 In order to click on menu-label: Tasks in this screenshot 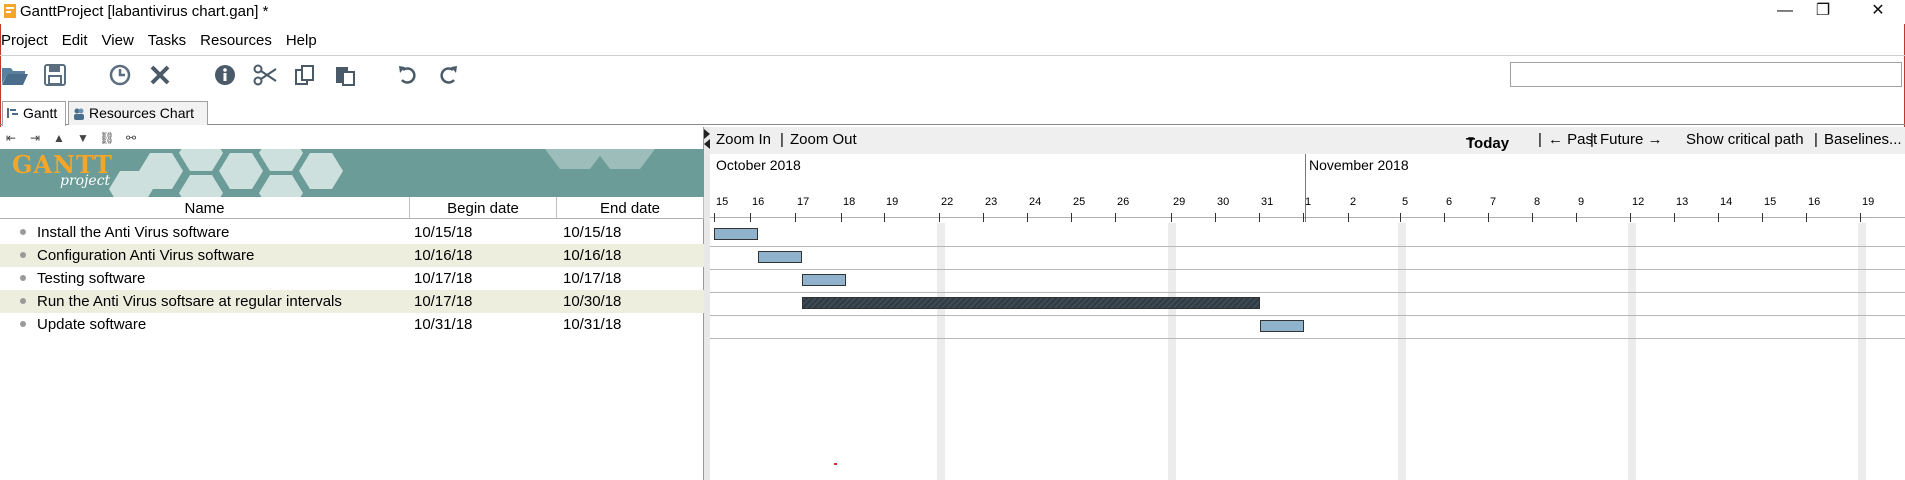, I will do `click(167, 40)`.